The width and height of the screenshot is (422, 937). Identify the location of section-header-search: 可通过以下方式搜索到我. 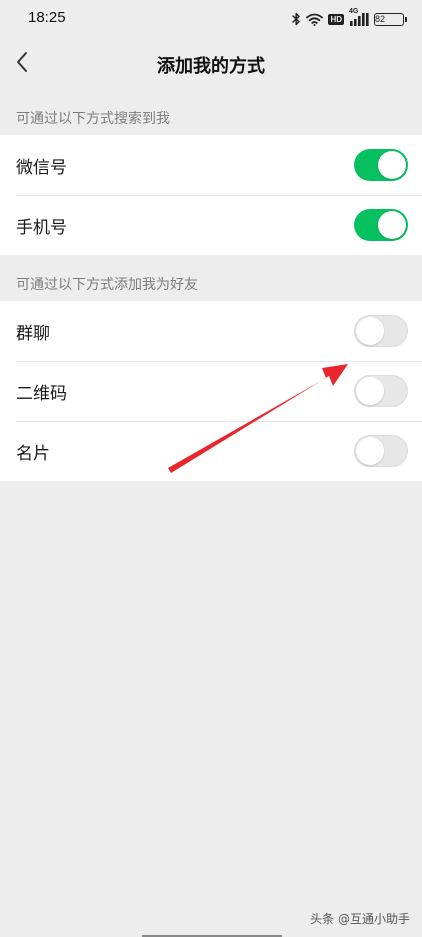
(93, 119).